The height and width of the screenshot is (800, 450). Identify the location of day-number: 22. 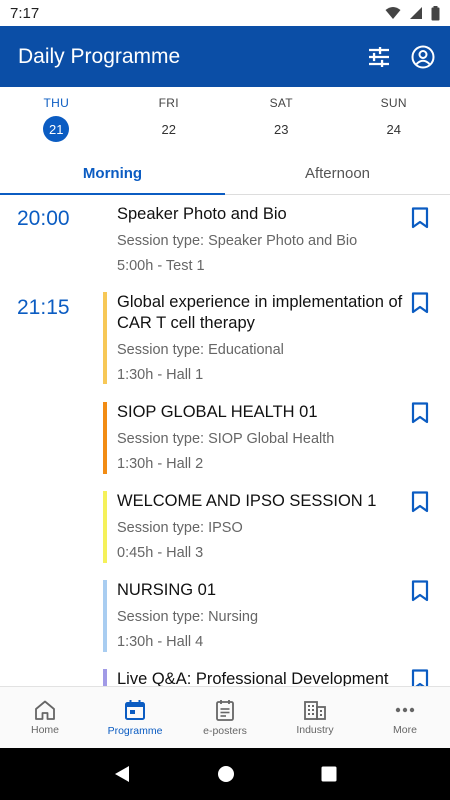
(168, 129).